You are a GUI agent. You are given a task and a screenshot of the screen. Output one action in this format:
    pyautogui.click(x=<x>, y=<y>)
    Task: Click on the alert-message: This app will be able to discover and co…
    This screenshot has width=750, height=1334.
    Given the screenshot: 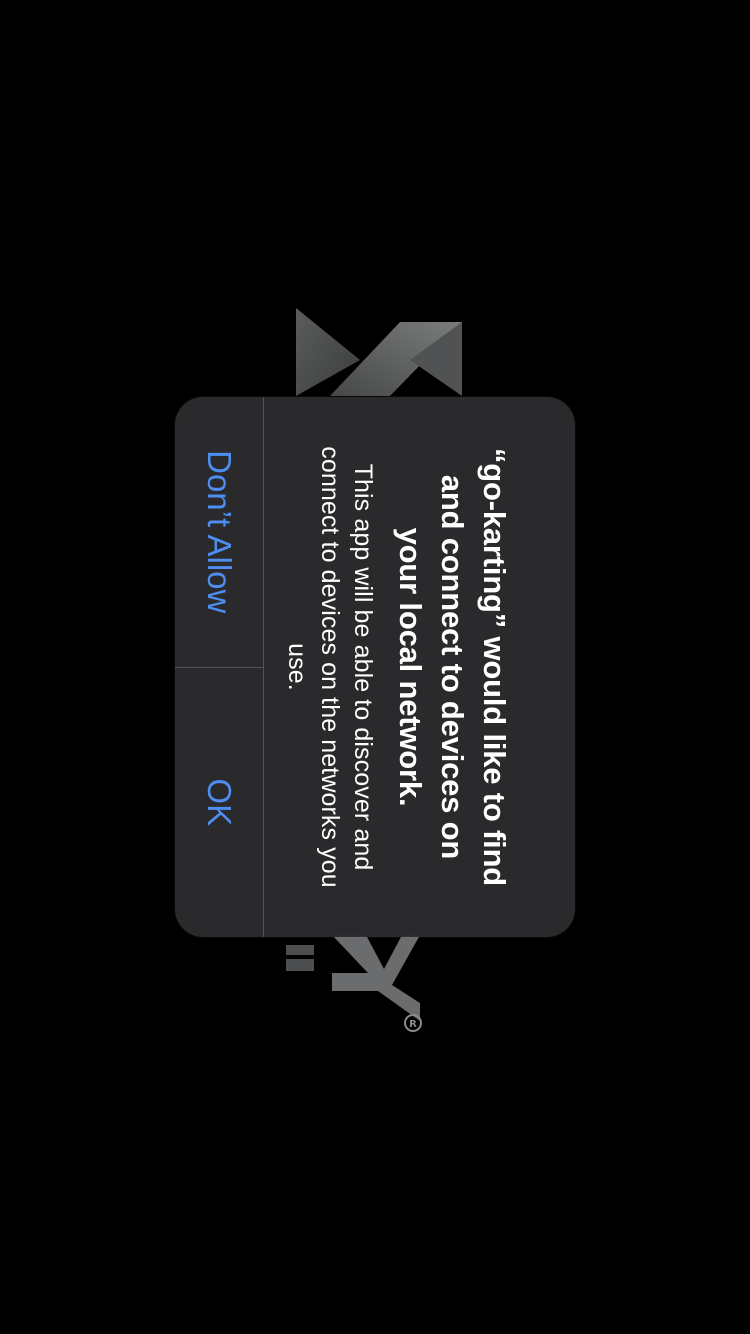 What is the action you would take?
    pyautogui.click(x=330, y=667)
    